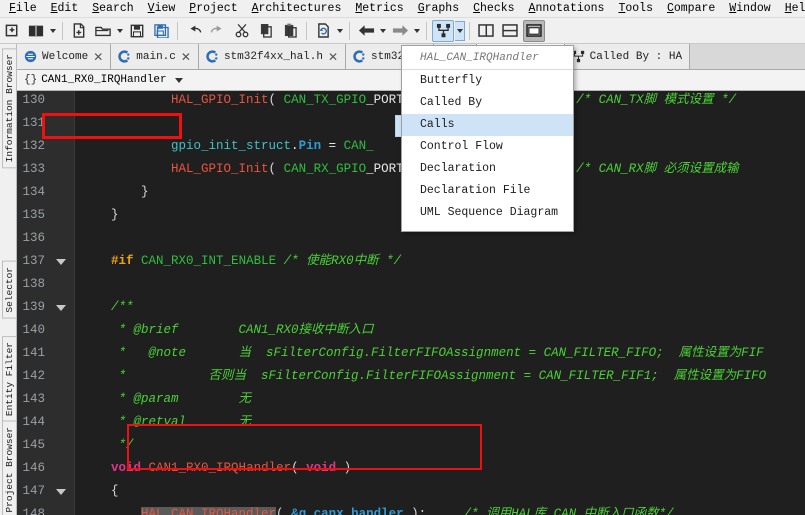 The height and width of the screenshot is (515, 805). I want to click on menu-item-annotations: Annotations, so click(567, 8).